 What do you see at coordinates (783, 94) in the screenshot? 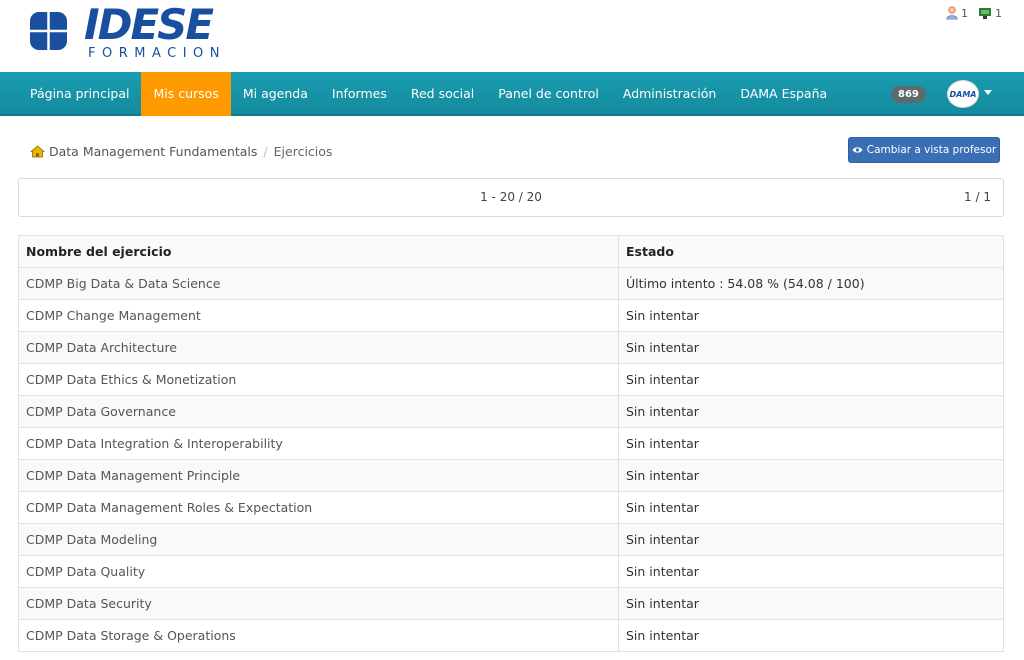
I see `nav-item-dama-espana: DAMA España` at bounding box center [783, 94].